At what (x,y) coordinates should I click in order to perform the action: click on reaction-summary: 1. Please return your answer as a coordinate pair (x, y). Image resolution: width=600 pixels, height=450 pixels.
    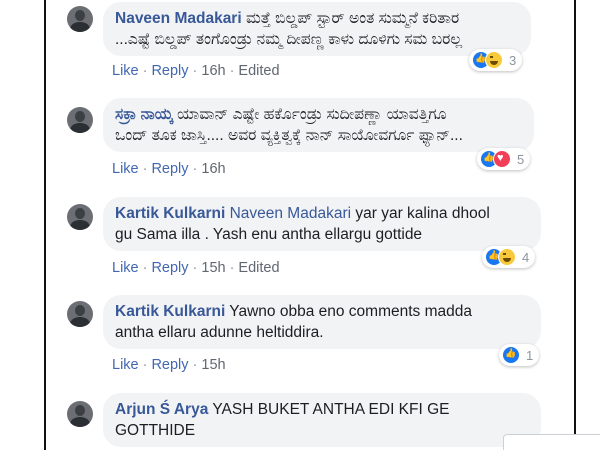
    Looking at the image, I should click on (519, 355).